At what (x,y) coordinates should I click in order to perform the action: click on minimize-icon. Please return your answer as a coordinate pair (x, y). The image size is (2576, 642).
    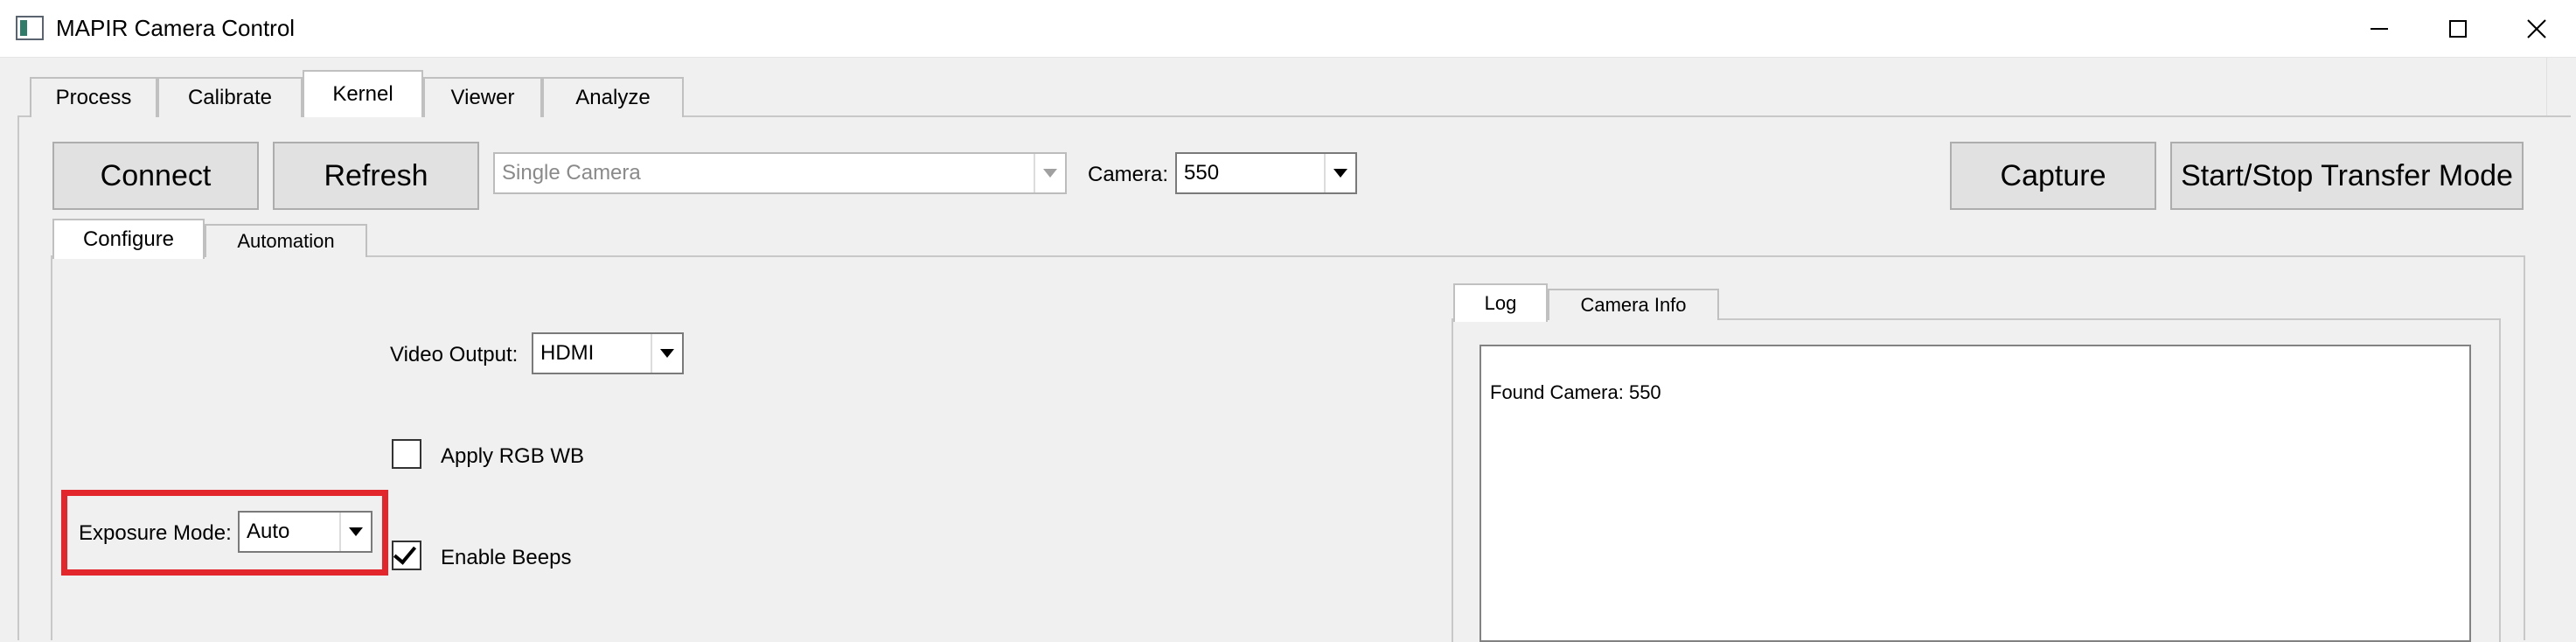
    Looking at the image, I should click on (2379, 29).